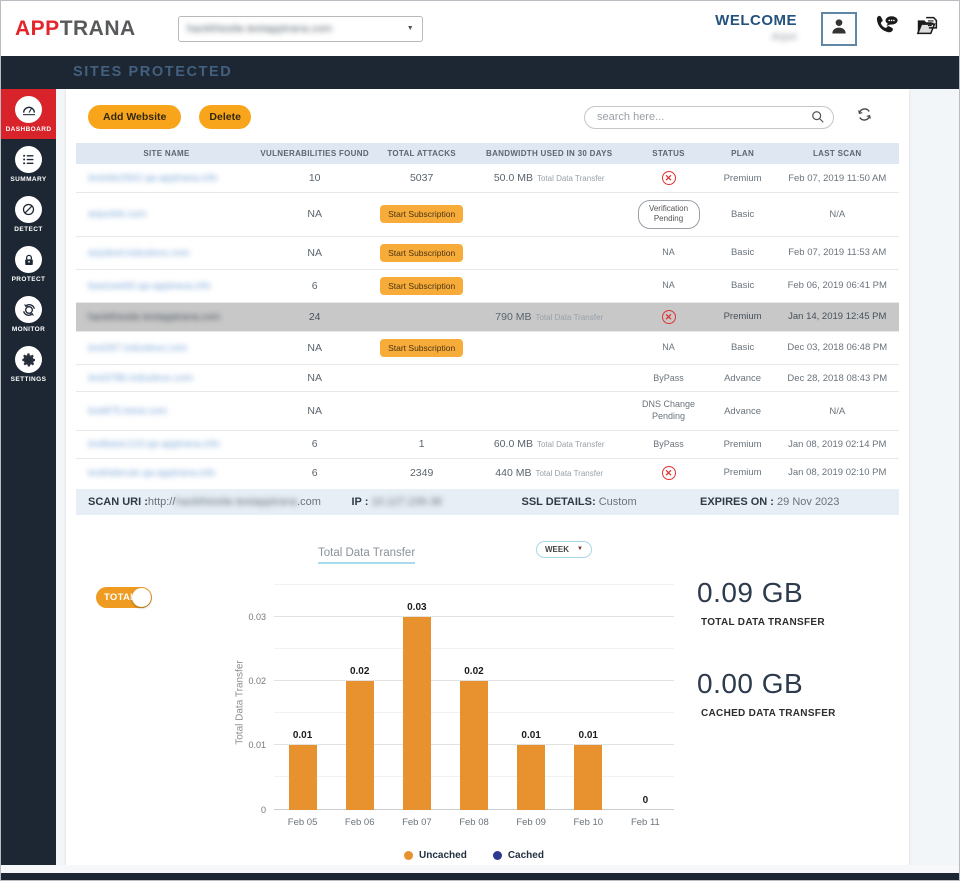 Image resolution: width=960 pixels, height=881 pixels. I want to click on refresh-icon, so click(864, 117).